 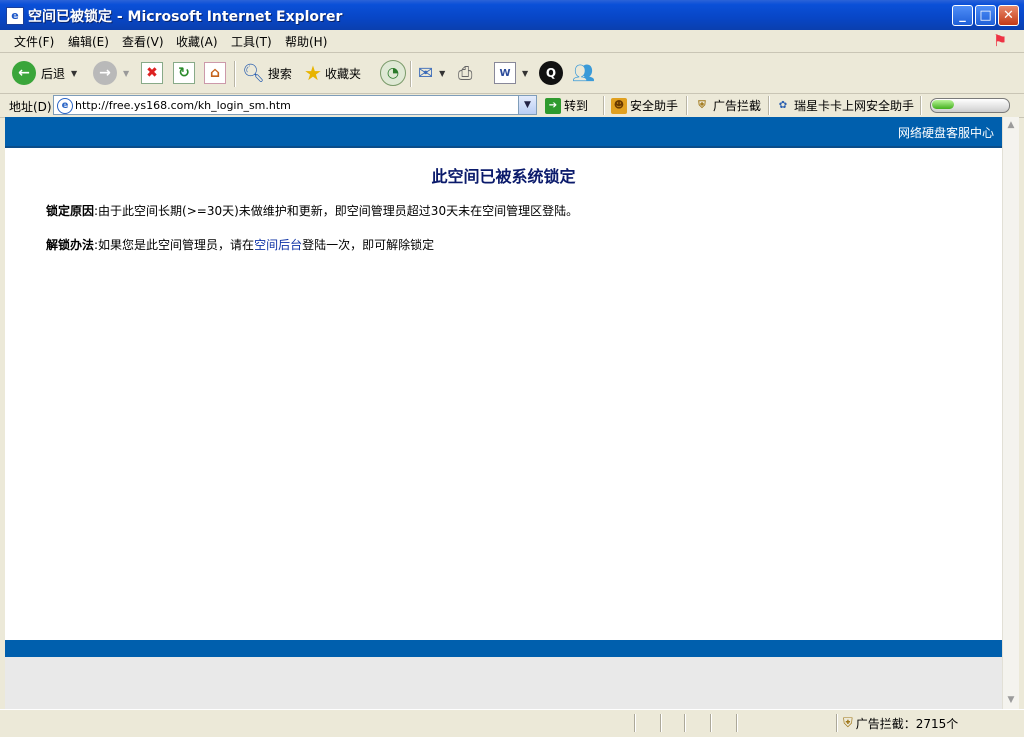 What do you see at coordinates (503, 683) in the screenshot?
I see `page-footer-area` at bounding box center [503, 683].